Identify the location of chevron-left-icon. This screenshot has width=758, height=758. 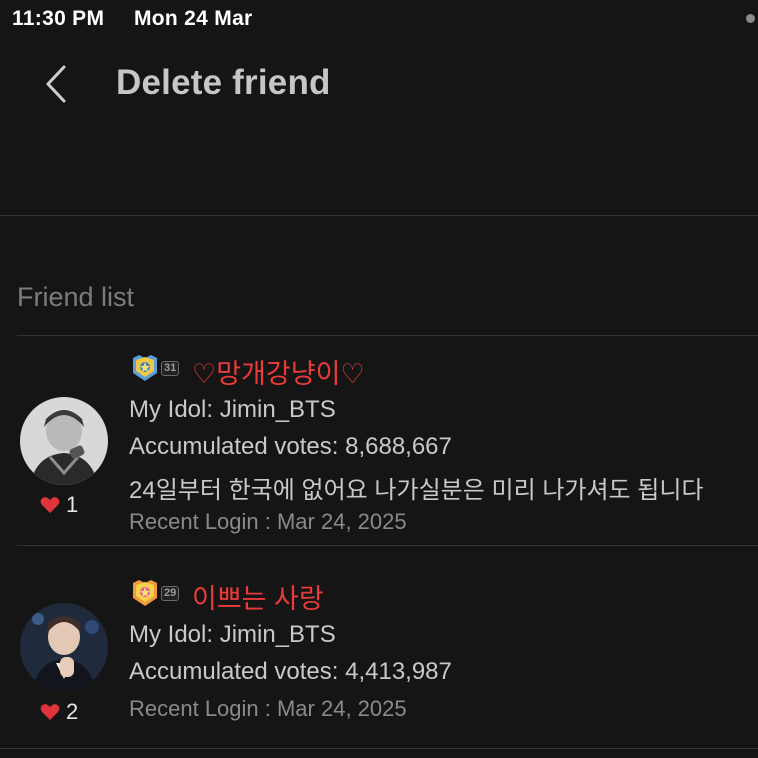
(56, 84).